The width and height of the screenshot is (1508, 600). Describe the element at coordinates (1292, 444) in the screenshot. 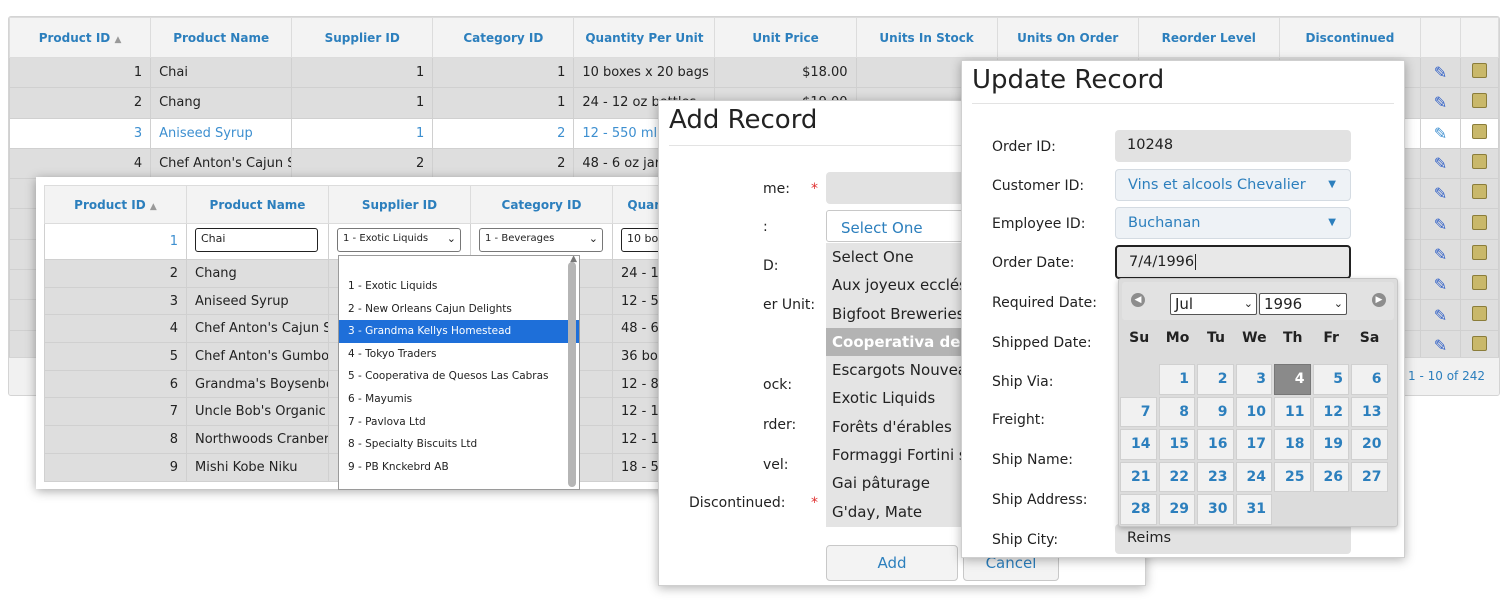

I see `calendar-day: 18` at that location.